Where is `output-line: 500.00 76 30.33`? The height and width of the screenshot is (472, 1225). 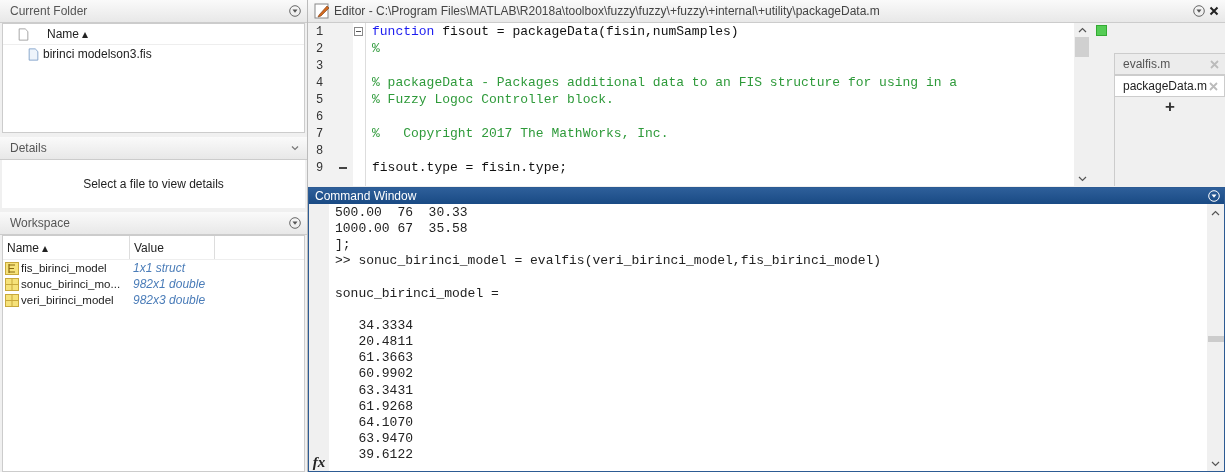
output-line: 500.00 76 30.33 is located at coordinates (401, 212).